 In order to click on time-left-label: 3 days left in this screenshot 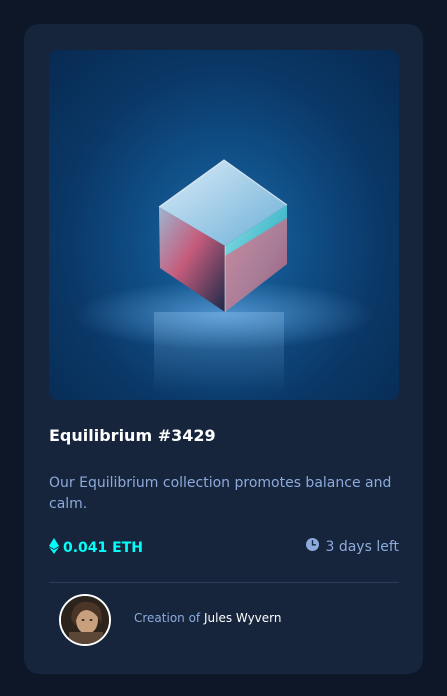, I will do `click(362, 546)`.